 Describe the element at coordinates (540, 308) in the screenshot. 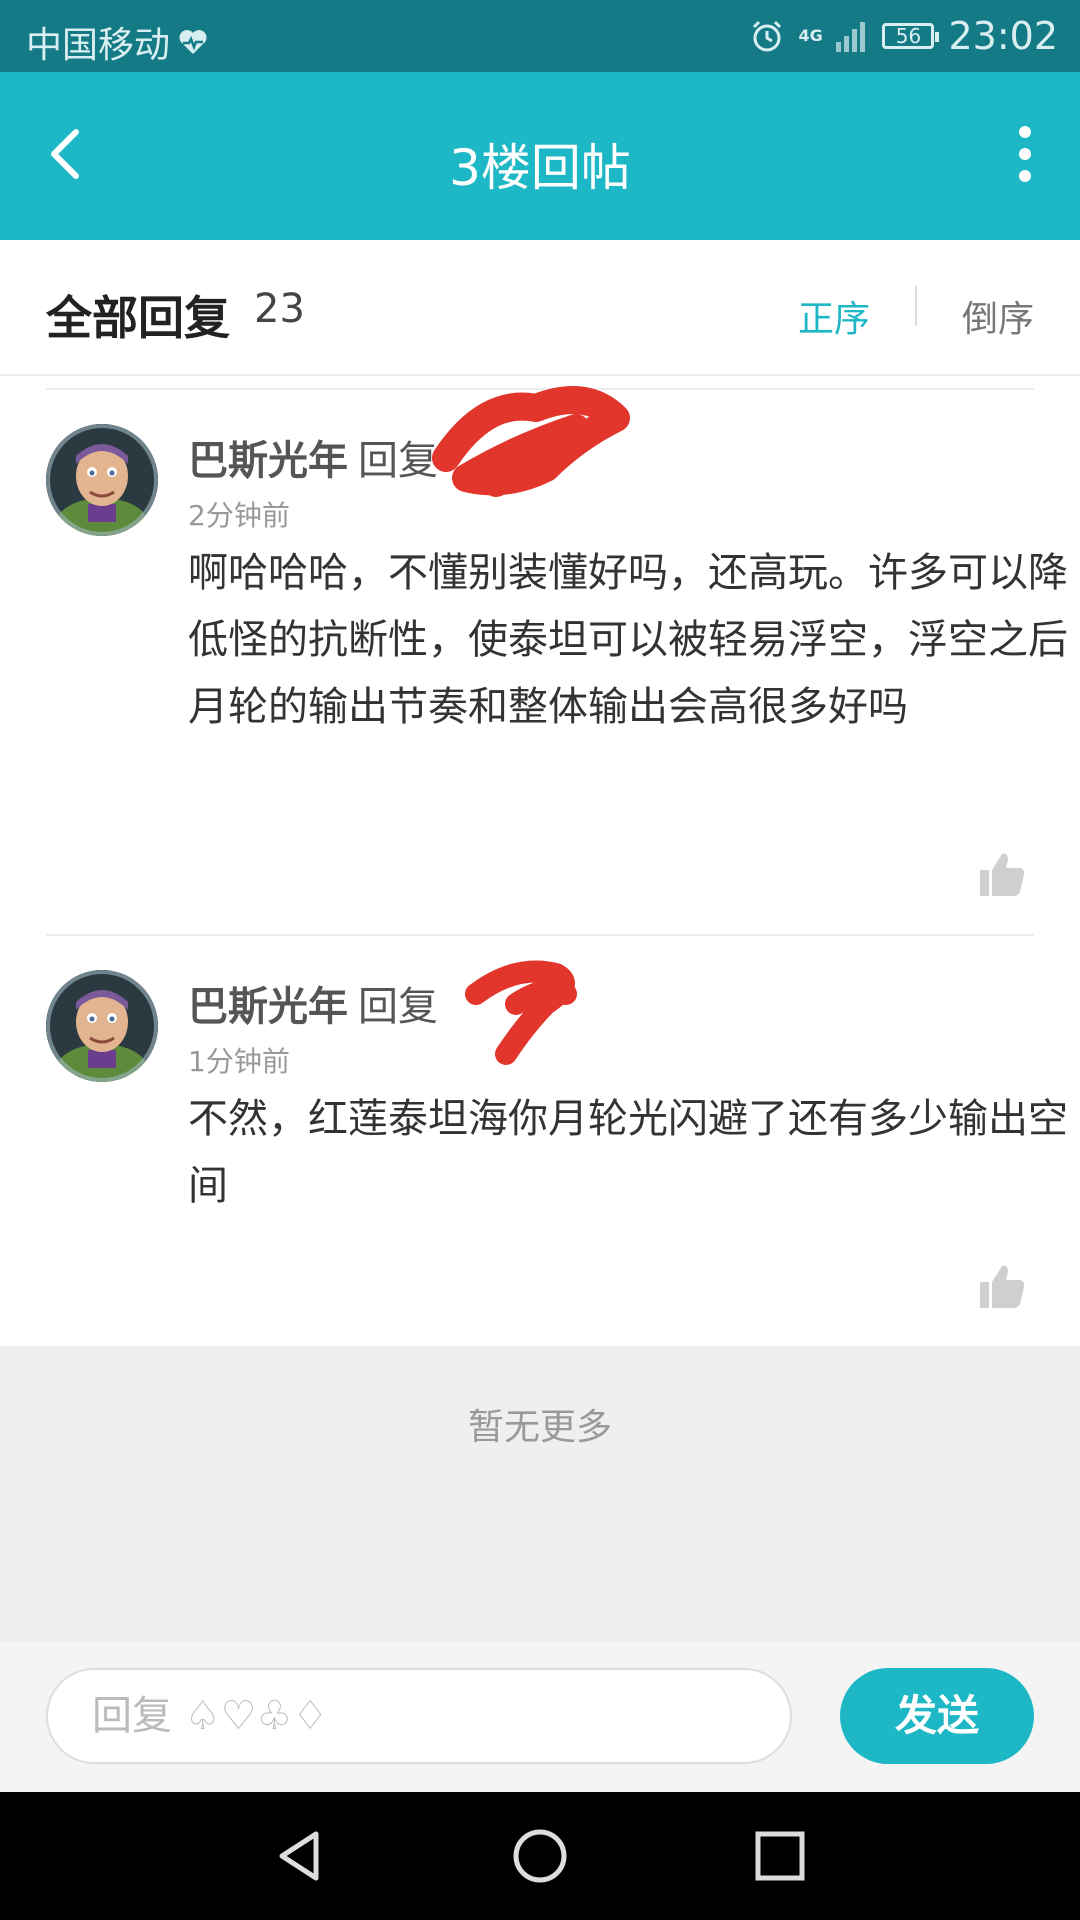

I see `replies-header: 全部回复 23 正序 倒序` at that location.